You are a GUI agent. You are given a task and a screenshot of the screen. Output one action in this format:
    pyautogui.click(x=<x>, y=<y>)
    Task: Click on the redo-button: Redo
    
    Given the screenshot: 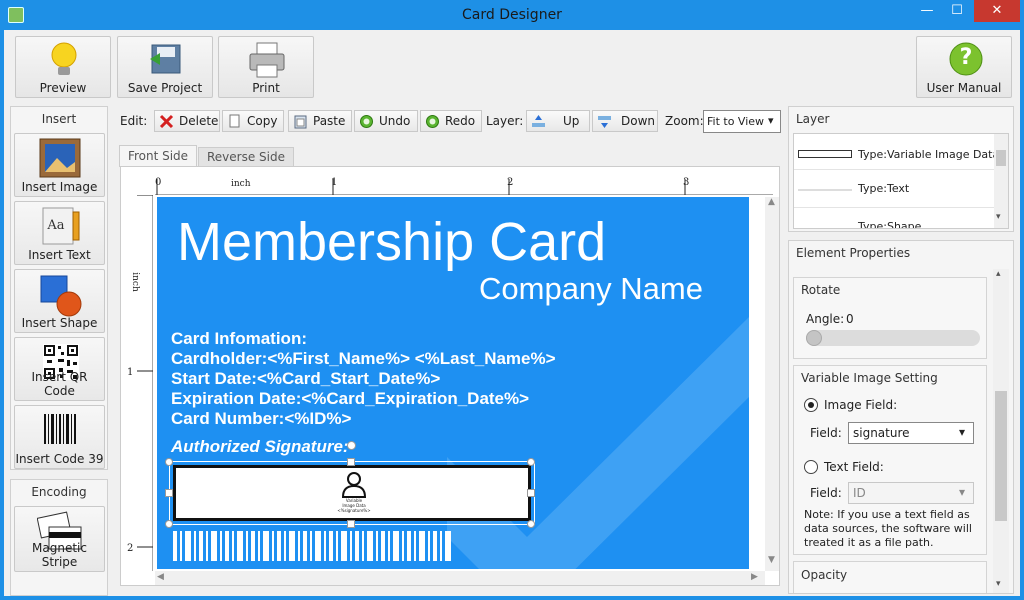 What is the action you would take?
    pyautogui.click(x=451, y=121)
    